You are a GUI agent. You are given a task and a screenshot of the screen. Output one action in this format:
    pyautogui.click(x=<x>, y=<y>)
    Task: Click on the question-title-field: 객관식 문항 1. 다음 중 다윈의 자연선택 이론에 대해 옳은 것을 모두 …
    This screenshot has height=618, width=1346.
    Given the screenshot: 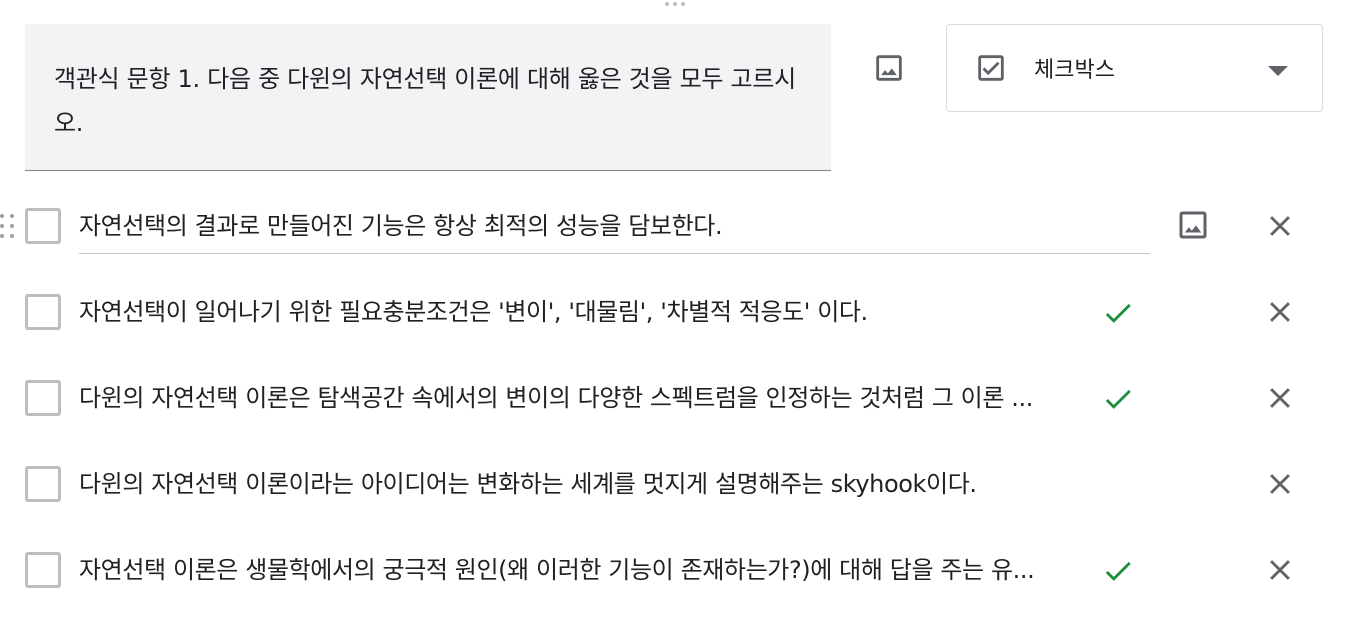 What is the action you would take?
    pyautogui.click(x=428, y=97)
    